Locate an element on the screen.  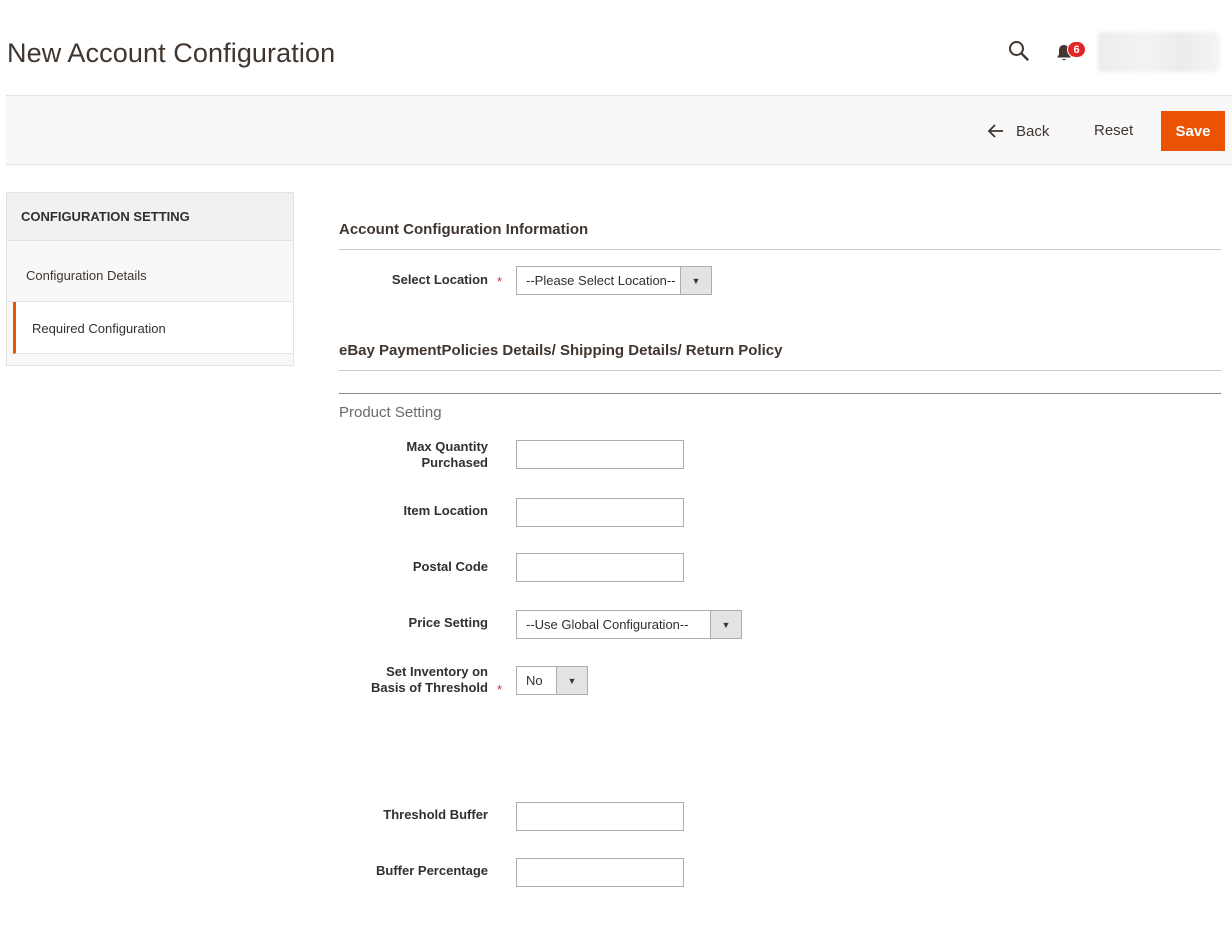
item-location-input is located at coordinates (600, 512).